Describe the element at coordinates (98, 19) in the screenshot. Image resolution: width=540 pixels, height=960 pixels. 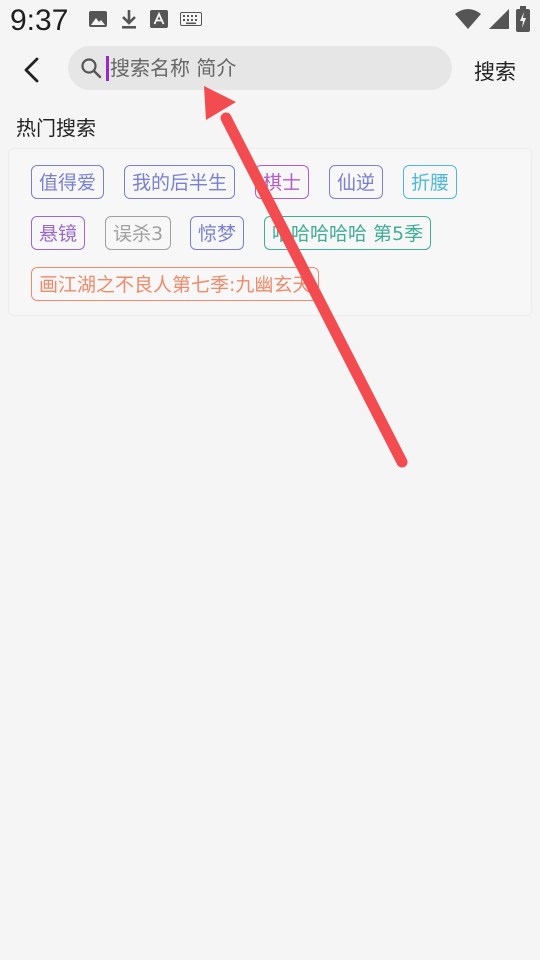
I see `image-icon` at that location.